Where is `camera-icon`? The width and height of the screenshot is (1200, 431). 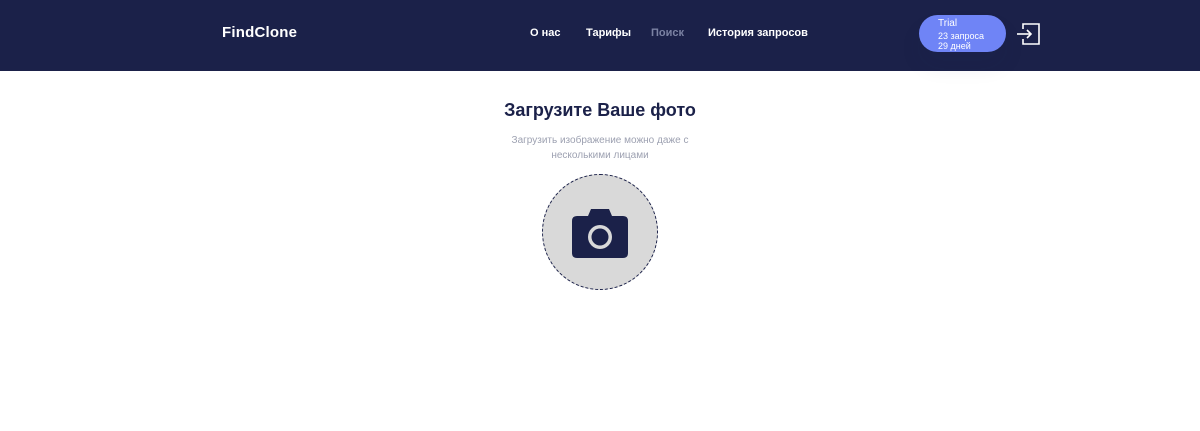 camera-icon is located at coordinates (600, 233).